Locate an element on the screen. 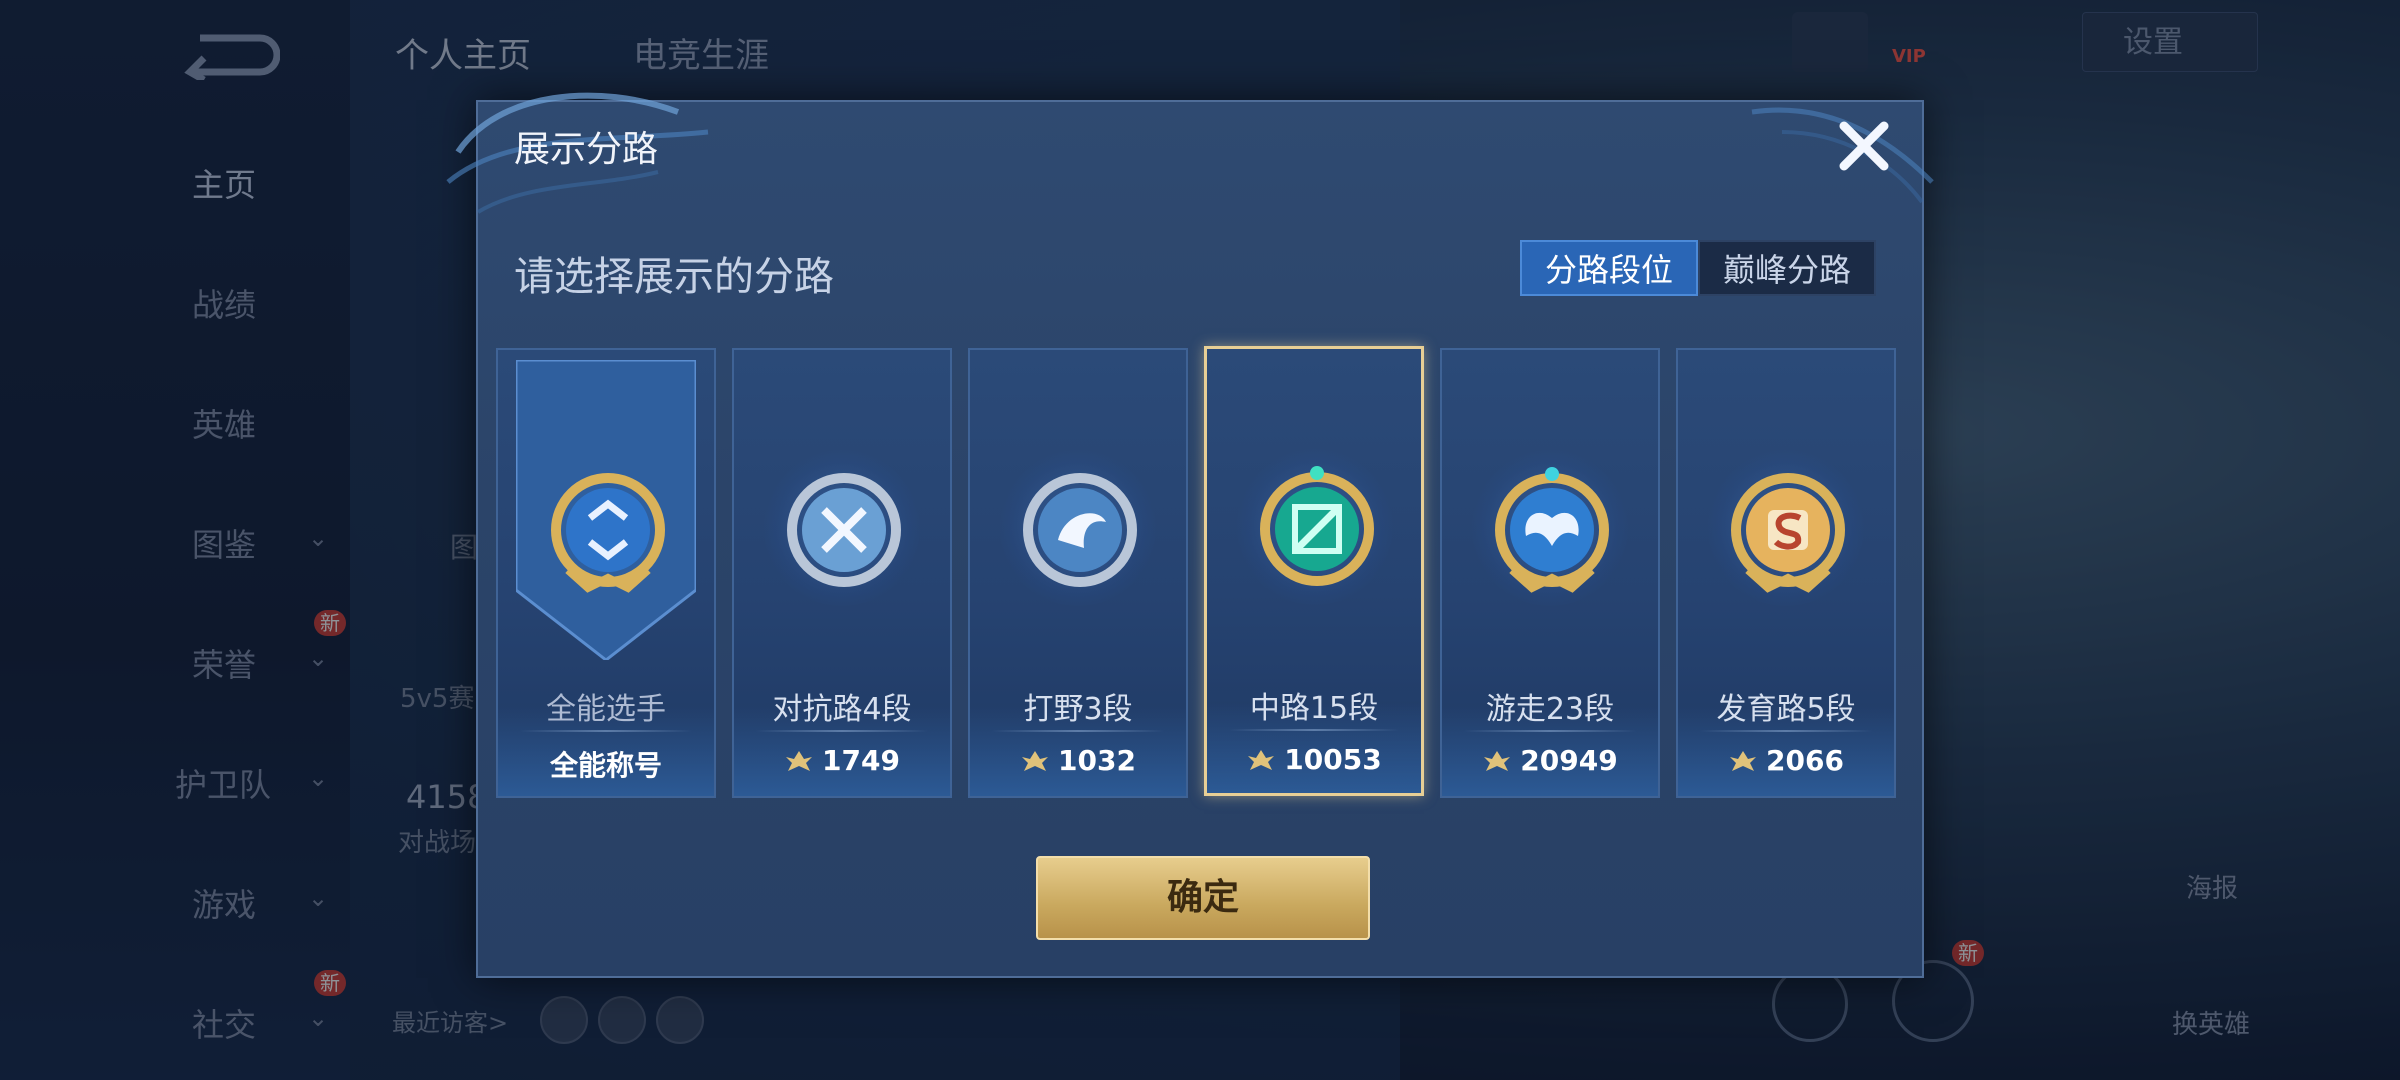  lane-score: 20949 is located at coordinates (1550, 760).